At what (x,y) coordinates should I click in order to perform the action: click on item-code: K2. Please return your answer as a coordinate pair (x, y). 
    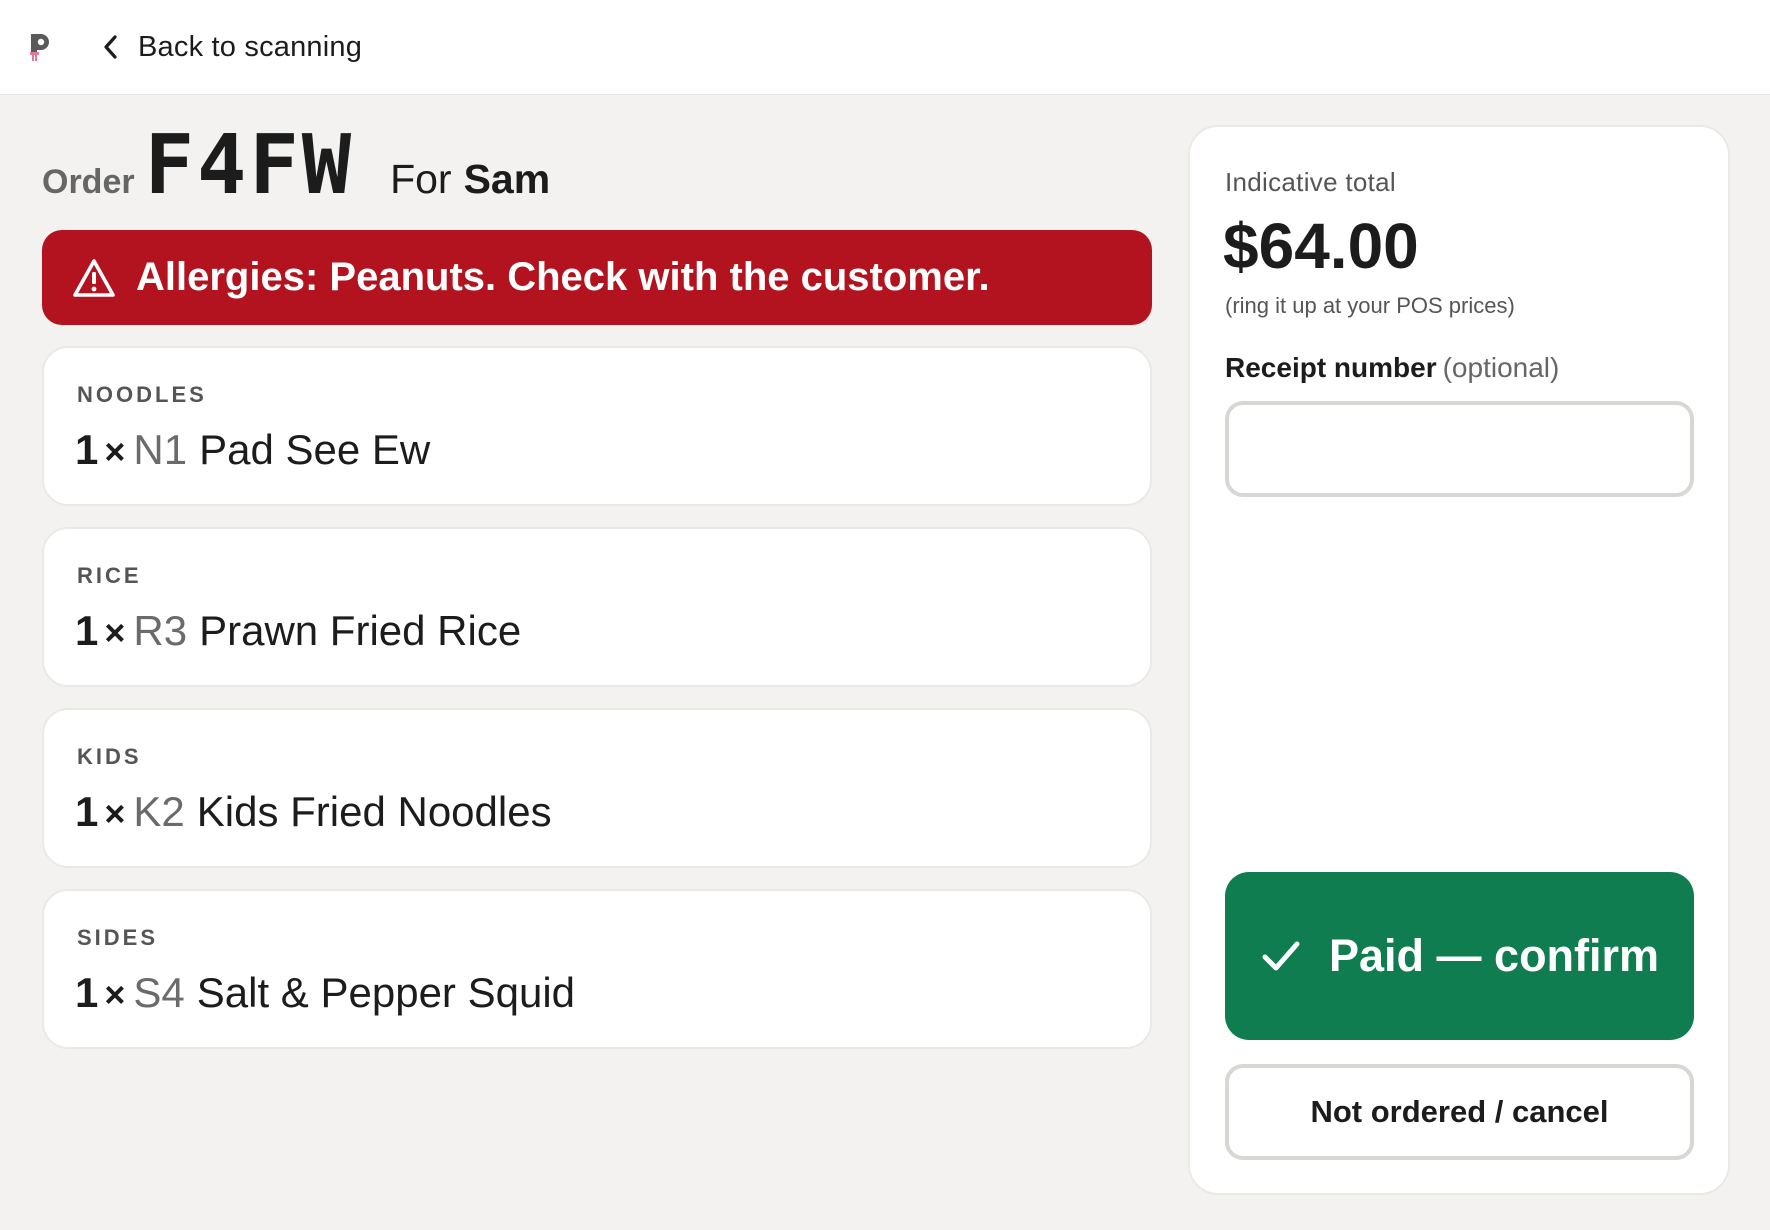
    Looking at the image, I should click on (159, 811).